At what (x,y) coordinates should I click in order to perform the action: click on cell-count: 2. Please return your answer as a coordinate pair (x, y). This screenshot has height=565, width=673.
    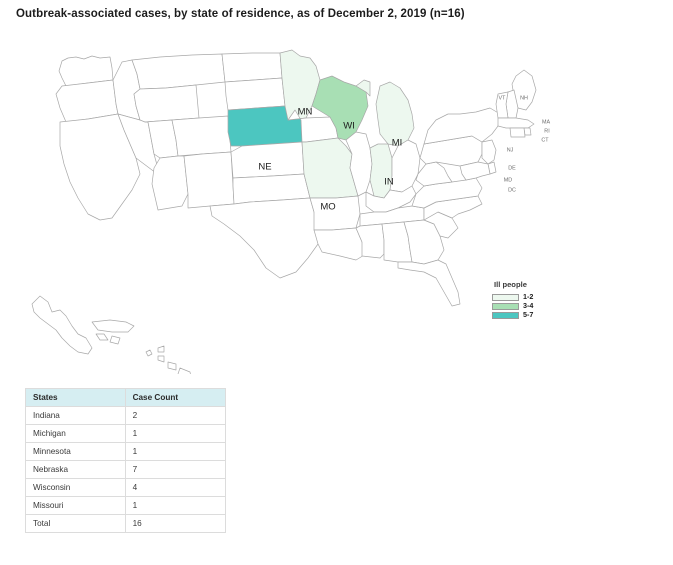
    Looking at the image, I should click on (175, 415).